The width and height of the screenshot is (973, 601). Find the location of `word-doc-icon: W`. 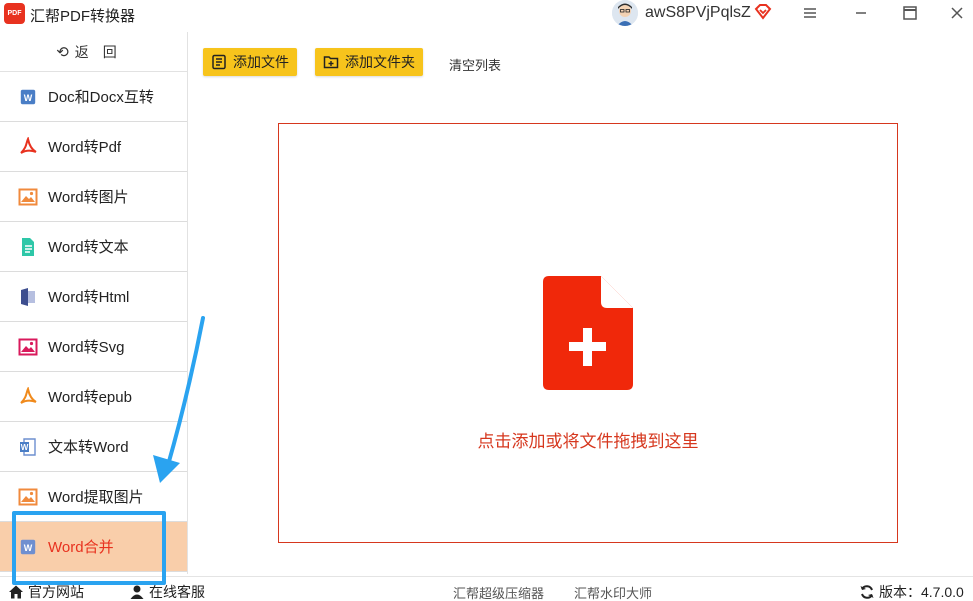

word-doc-icon: W is located at coordinates (28, 447).